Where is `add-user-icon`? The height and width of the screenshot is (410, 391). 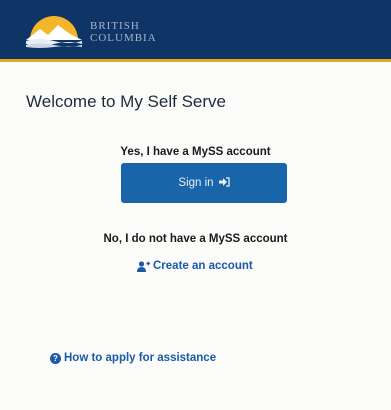
add-user-icon is located at coordinates (143, 266).